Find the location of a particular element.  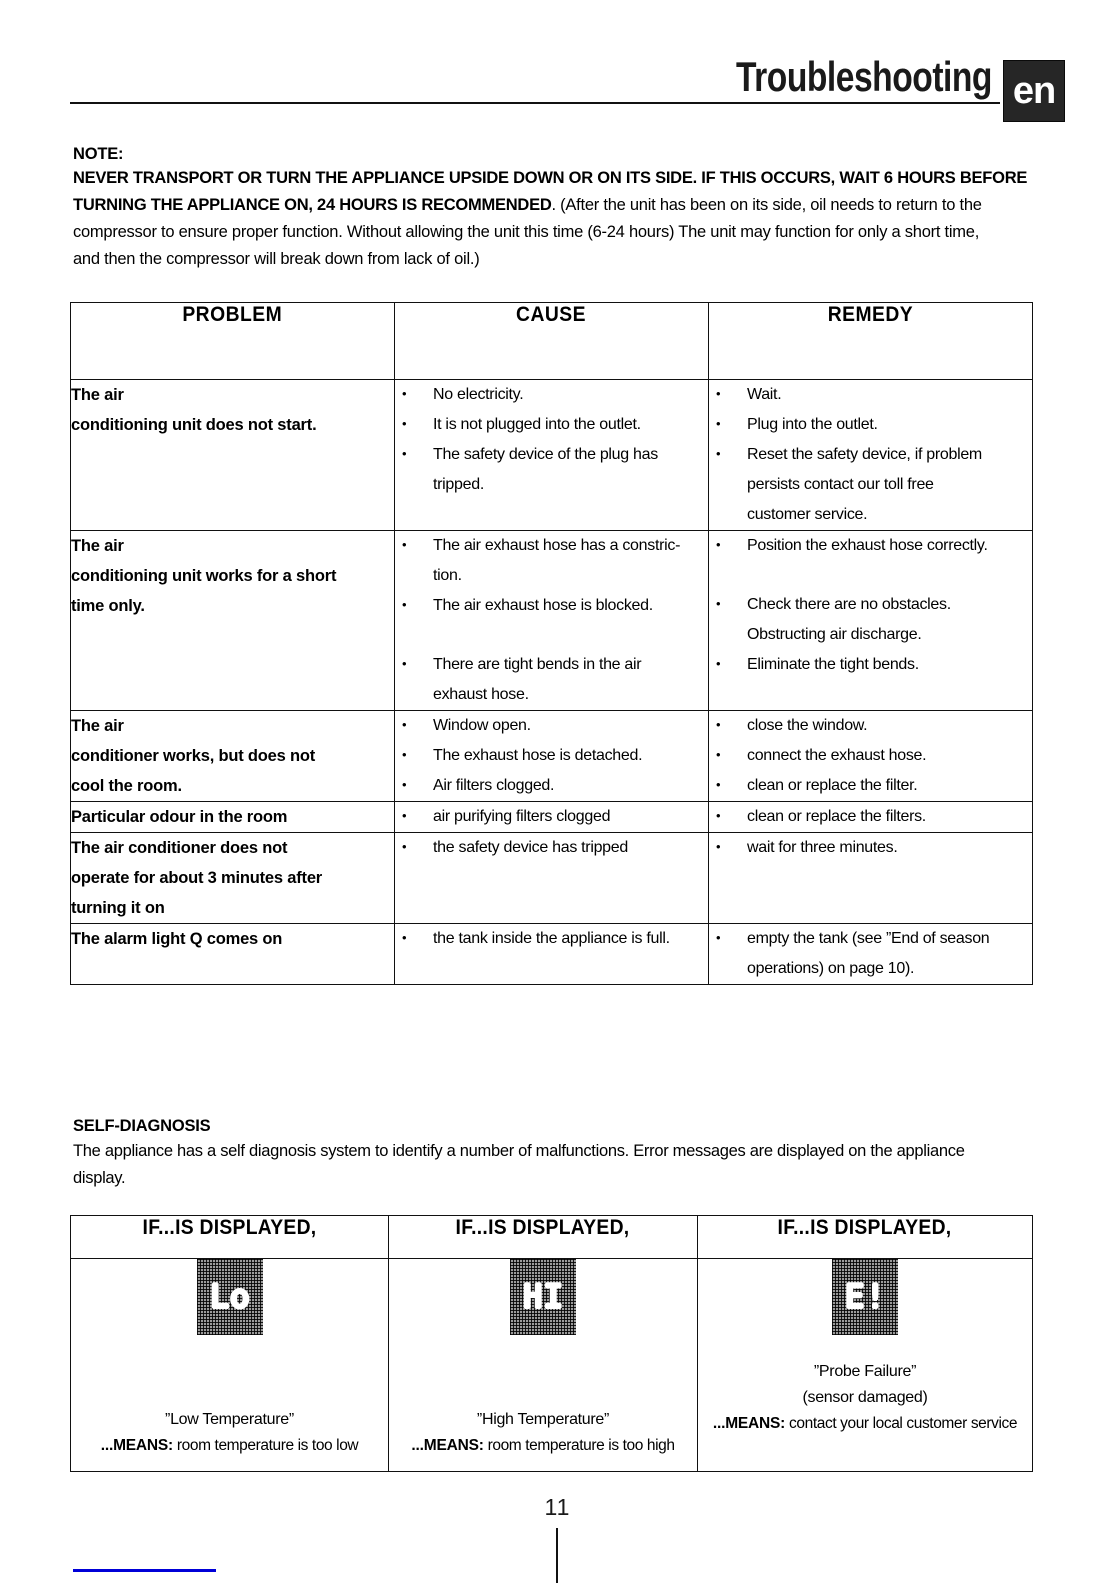

list-item-line: the safety device has tripped is located at coordinates (530, 847).